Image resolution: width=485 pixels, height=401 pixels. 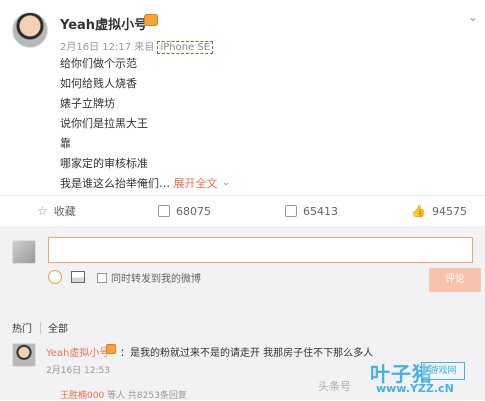 I want to click on post-line-7: 我是谁这么抬举俺们… 展开全文 ›, so click(x=255, y=184).